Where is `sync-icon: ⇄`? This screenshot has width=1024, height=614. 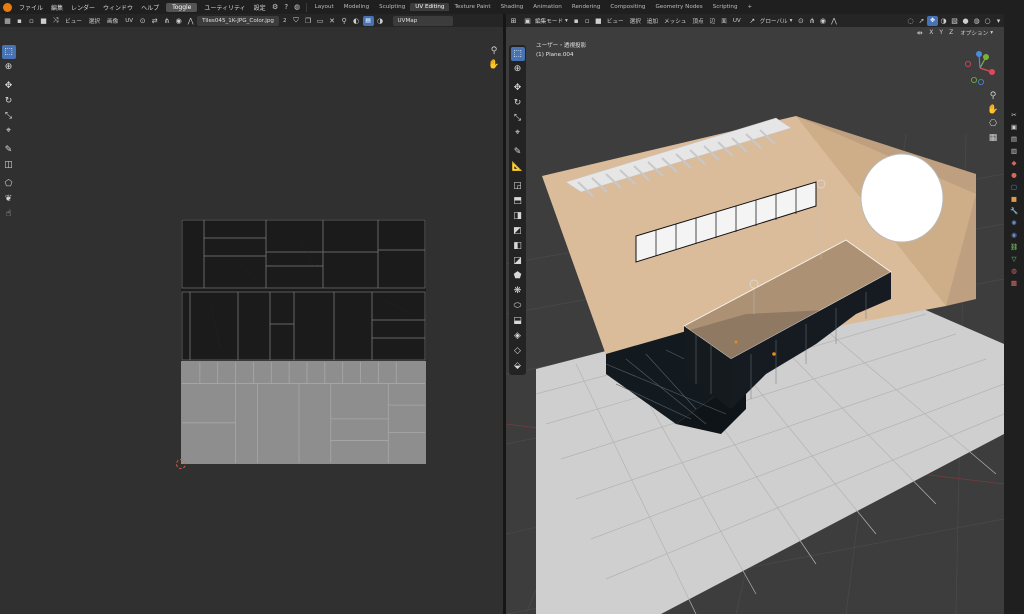
sync-icon: ⇄ is located at coordinates (154, 20).